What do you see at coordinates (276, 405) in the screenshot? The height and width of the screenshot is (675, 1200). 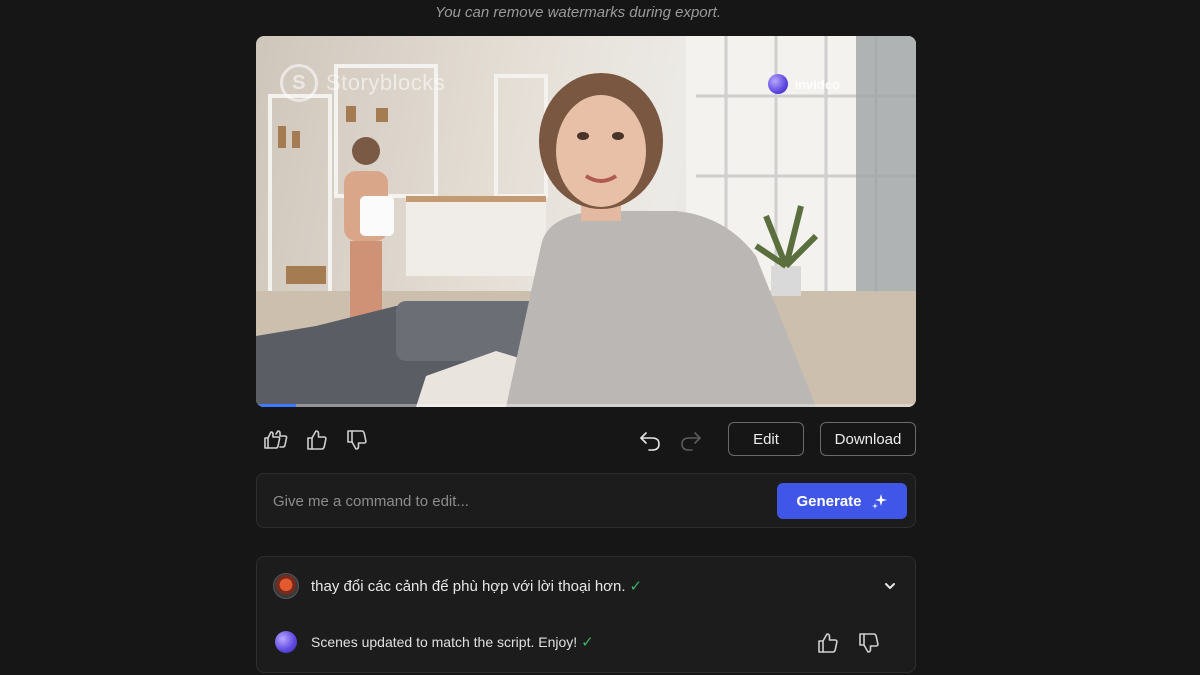 I see `video-progress-fill` at bounding box center [276, 405].